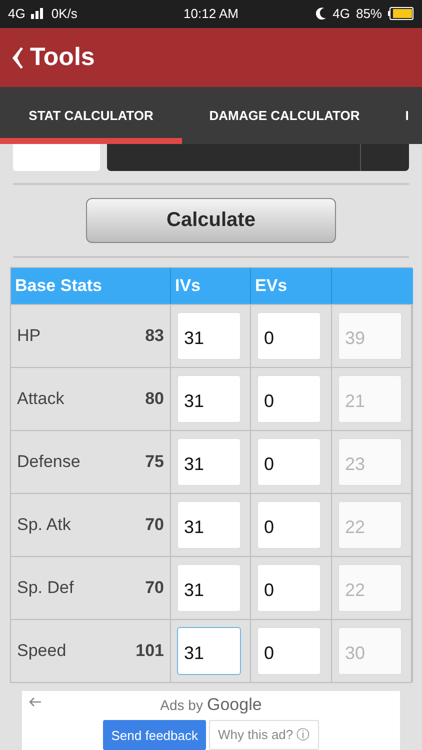 The width and height of the screenshot is (422, 750). I want to click on signal-icon, so click(38, 14).